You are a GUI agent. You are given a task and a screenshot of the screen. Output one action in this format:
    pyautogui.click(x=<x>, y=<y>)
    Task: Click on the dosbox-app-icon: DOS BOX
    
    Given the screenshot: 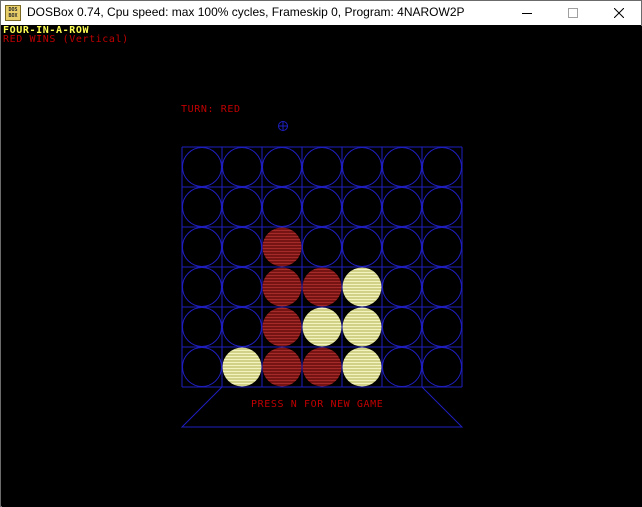 What is the action you would take?
    pyautogui.click(x=13, y=13)
    